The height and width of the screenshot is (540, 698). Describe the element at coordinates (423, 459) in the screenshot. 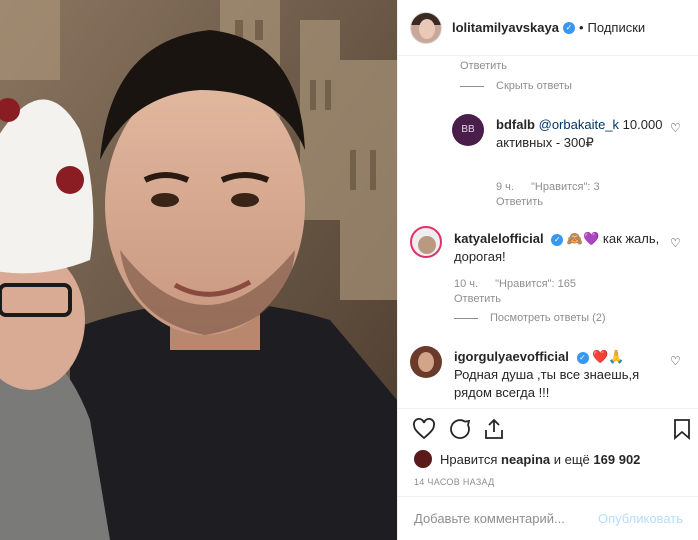

I see `liker-avatar` at that location.